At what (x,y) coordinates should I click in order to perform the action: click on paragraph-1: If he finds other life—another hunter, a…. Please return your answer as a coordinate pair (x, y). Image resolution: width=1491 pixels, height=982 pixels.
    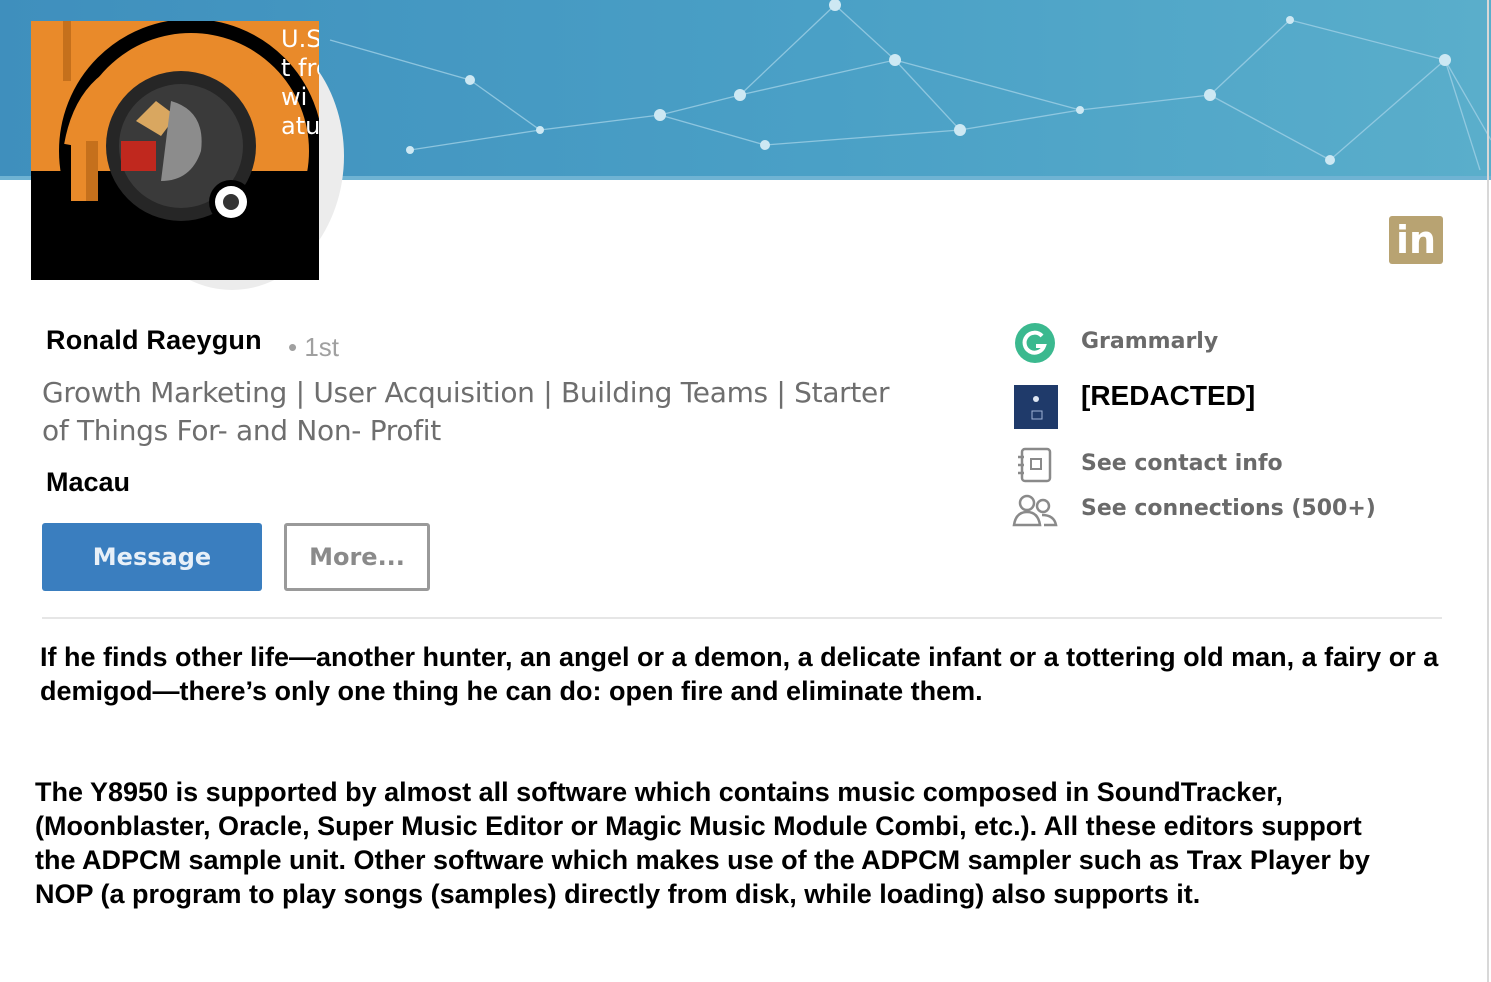
    Looking at the image, I should click on (739, 674).